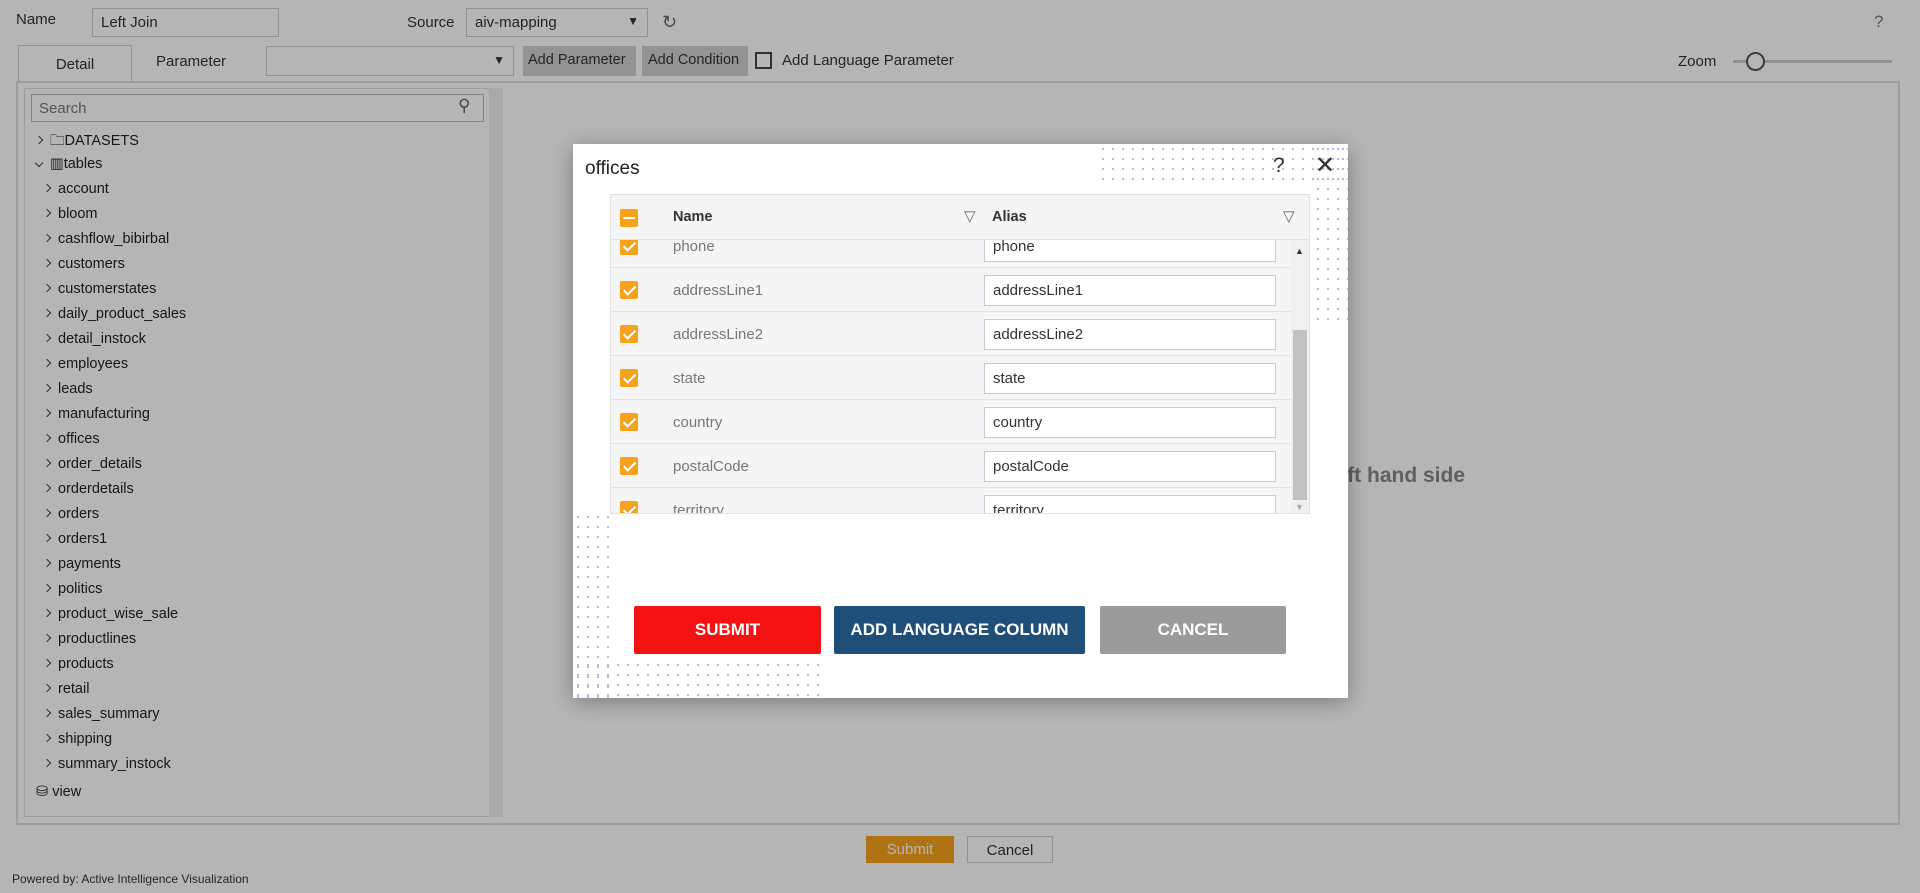 This screenshot has height=893, width=1920. What do you see at coordinates (698, 508) in the screenshot?
I see `column-name: territory` at bounding box center [698, 508].